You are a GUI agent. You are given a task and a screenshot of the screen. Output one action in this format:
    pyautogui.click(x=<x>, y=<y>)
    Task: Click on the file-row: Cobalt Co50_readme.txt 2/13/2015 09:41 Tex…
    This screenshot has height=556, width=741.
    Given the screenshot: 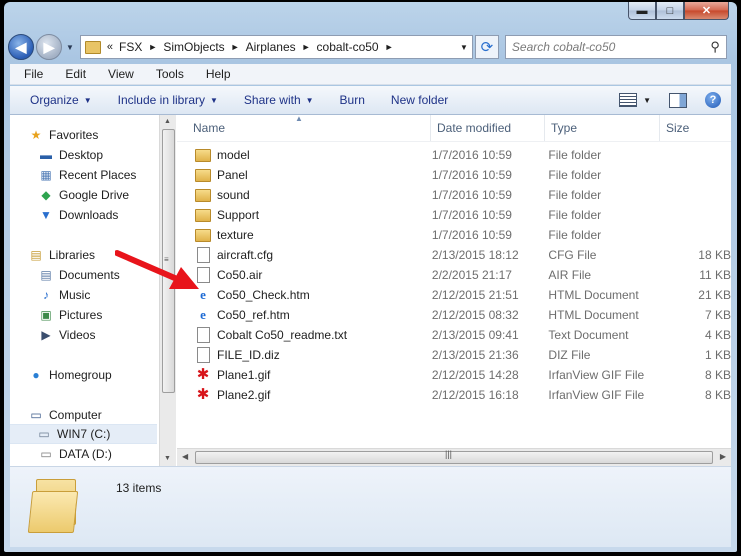 What is the action you would take?
    pyautogui.click(x=454, y=335)
    